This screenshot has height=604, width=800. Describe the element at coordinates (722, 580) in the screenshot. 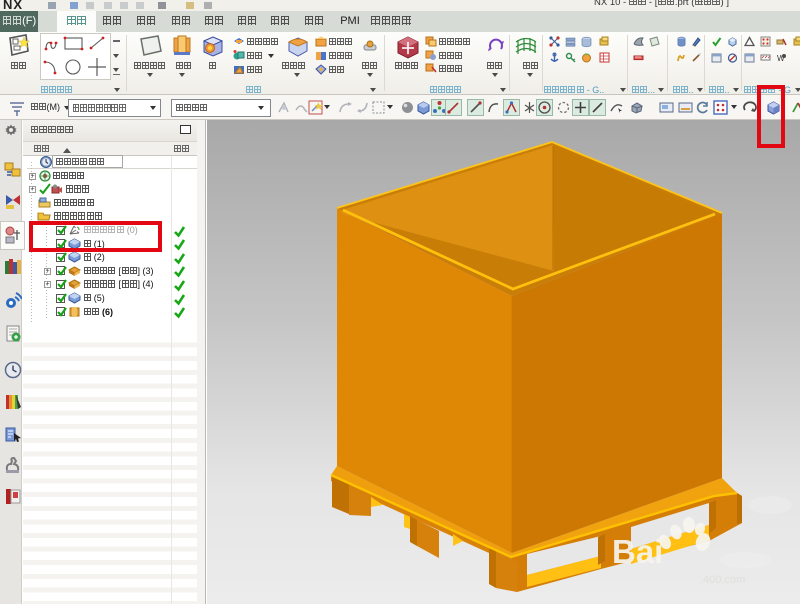

I see `svg-text: .400.com` at that location.